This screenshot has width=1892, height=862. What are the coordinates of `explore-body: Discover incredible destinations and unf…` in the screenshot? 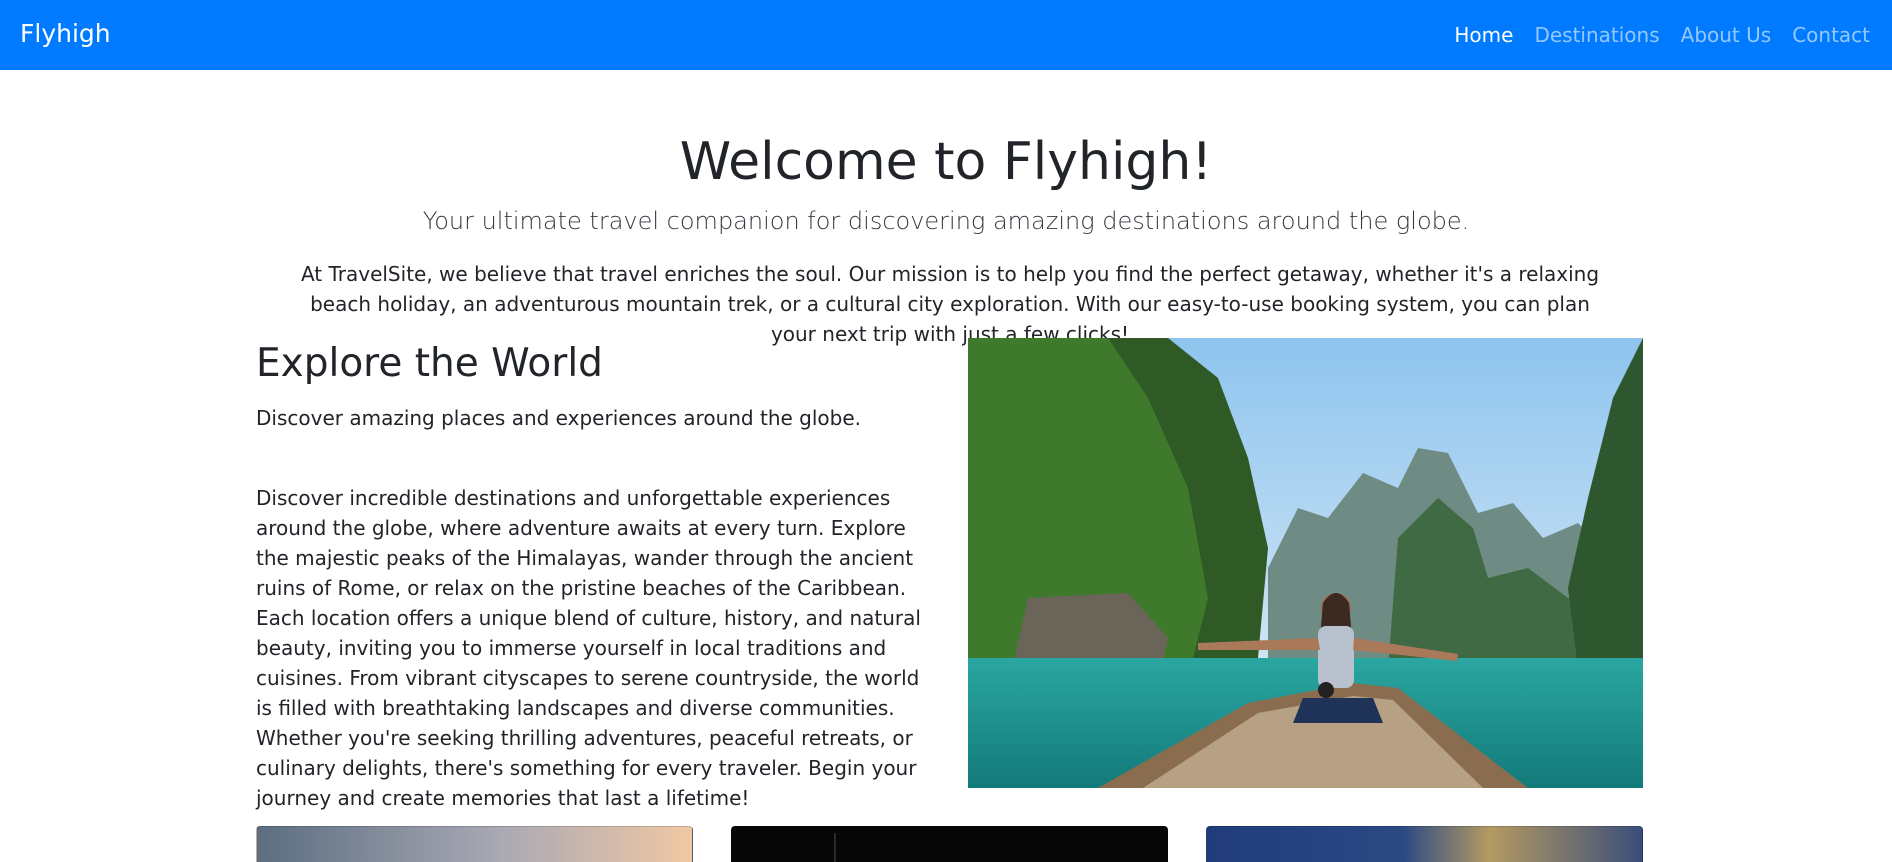 It's located at (588, 648).